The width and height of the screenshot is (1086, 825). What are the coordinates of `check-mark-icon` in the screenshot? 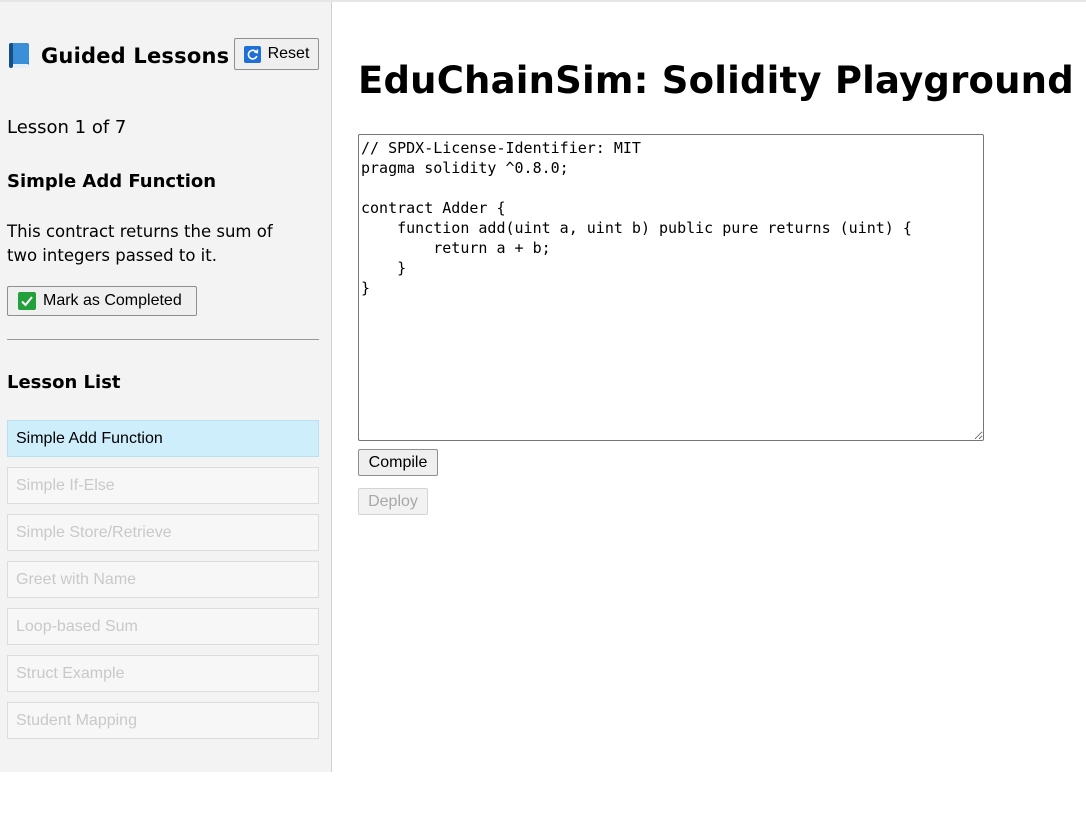 It's located at (27, 301).